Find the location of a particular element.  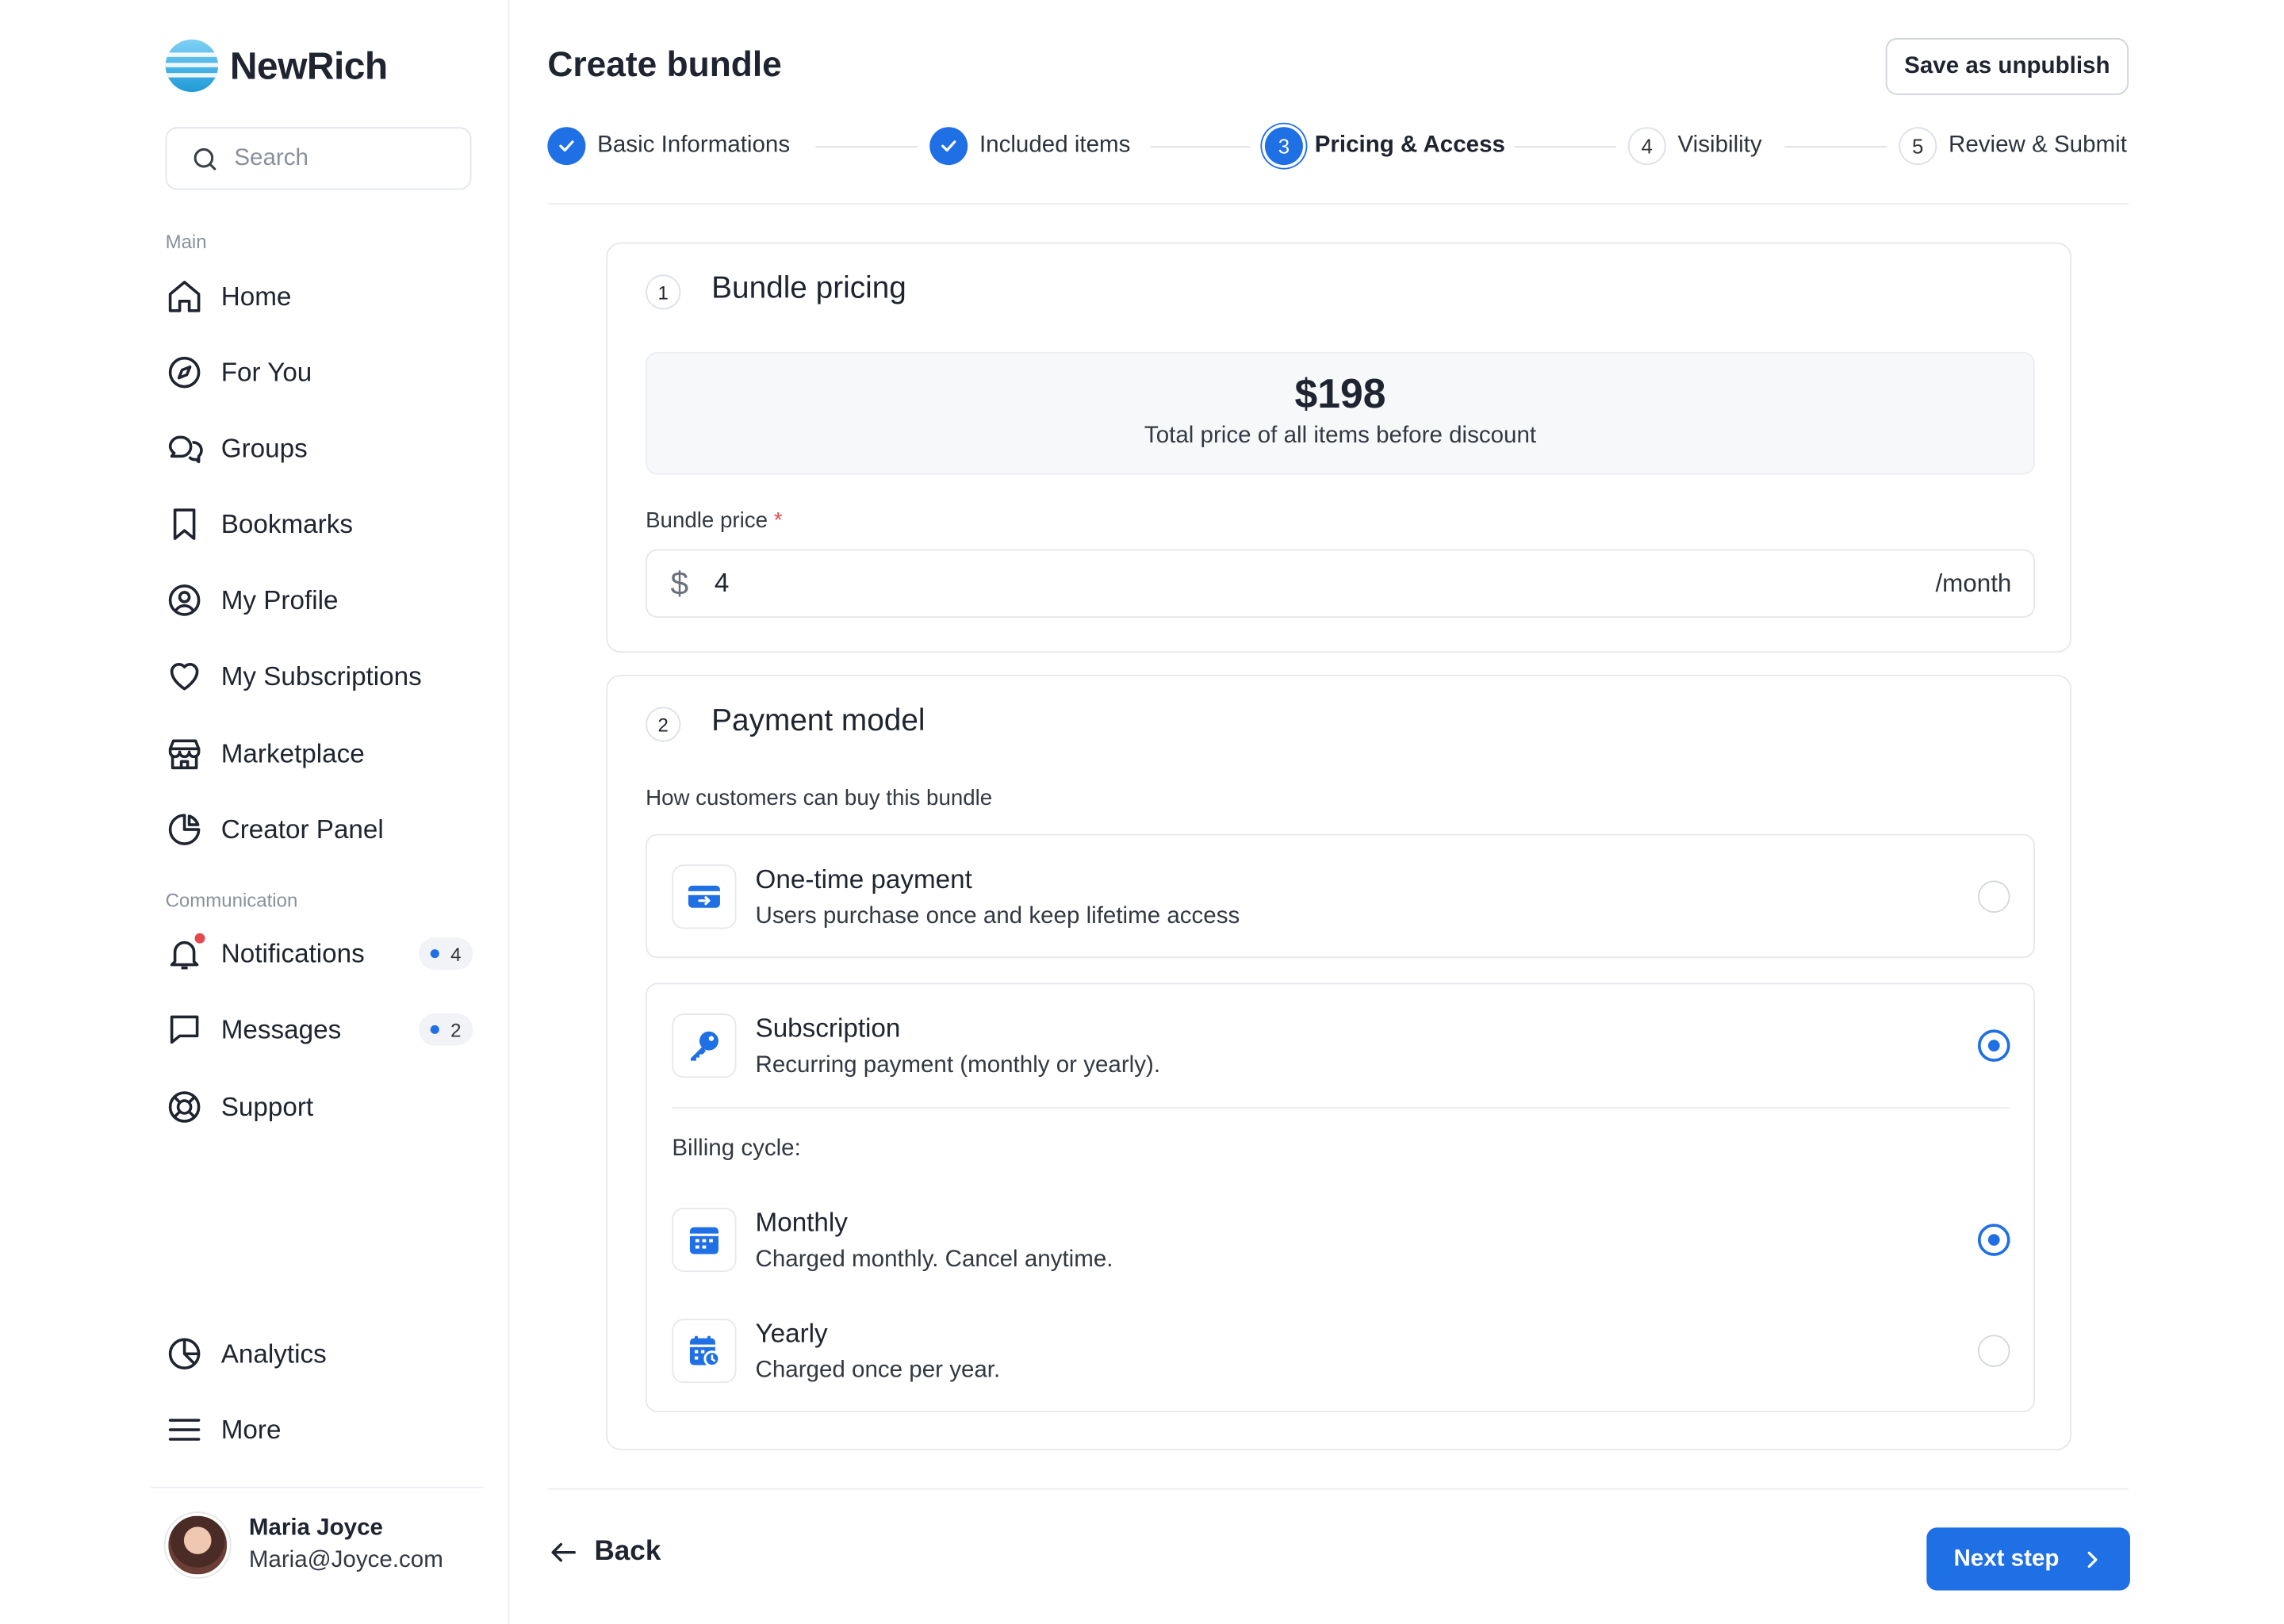

step-number: 3 is located at coordinates (1283, 146).